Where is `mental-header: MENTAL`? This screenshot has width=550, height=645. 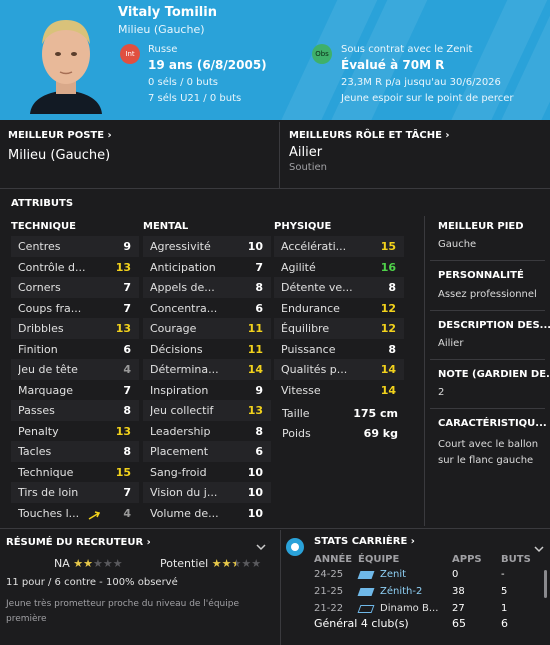
mental-header: MENTAL is located at coordinates (166, 226).